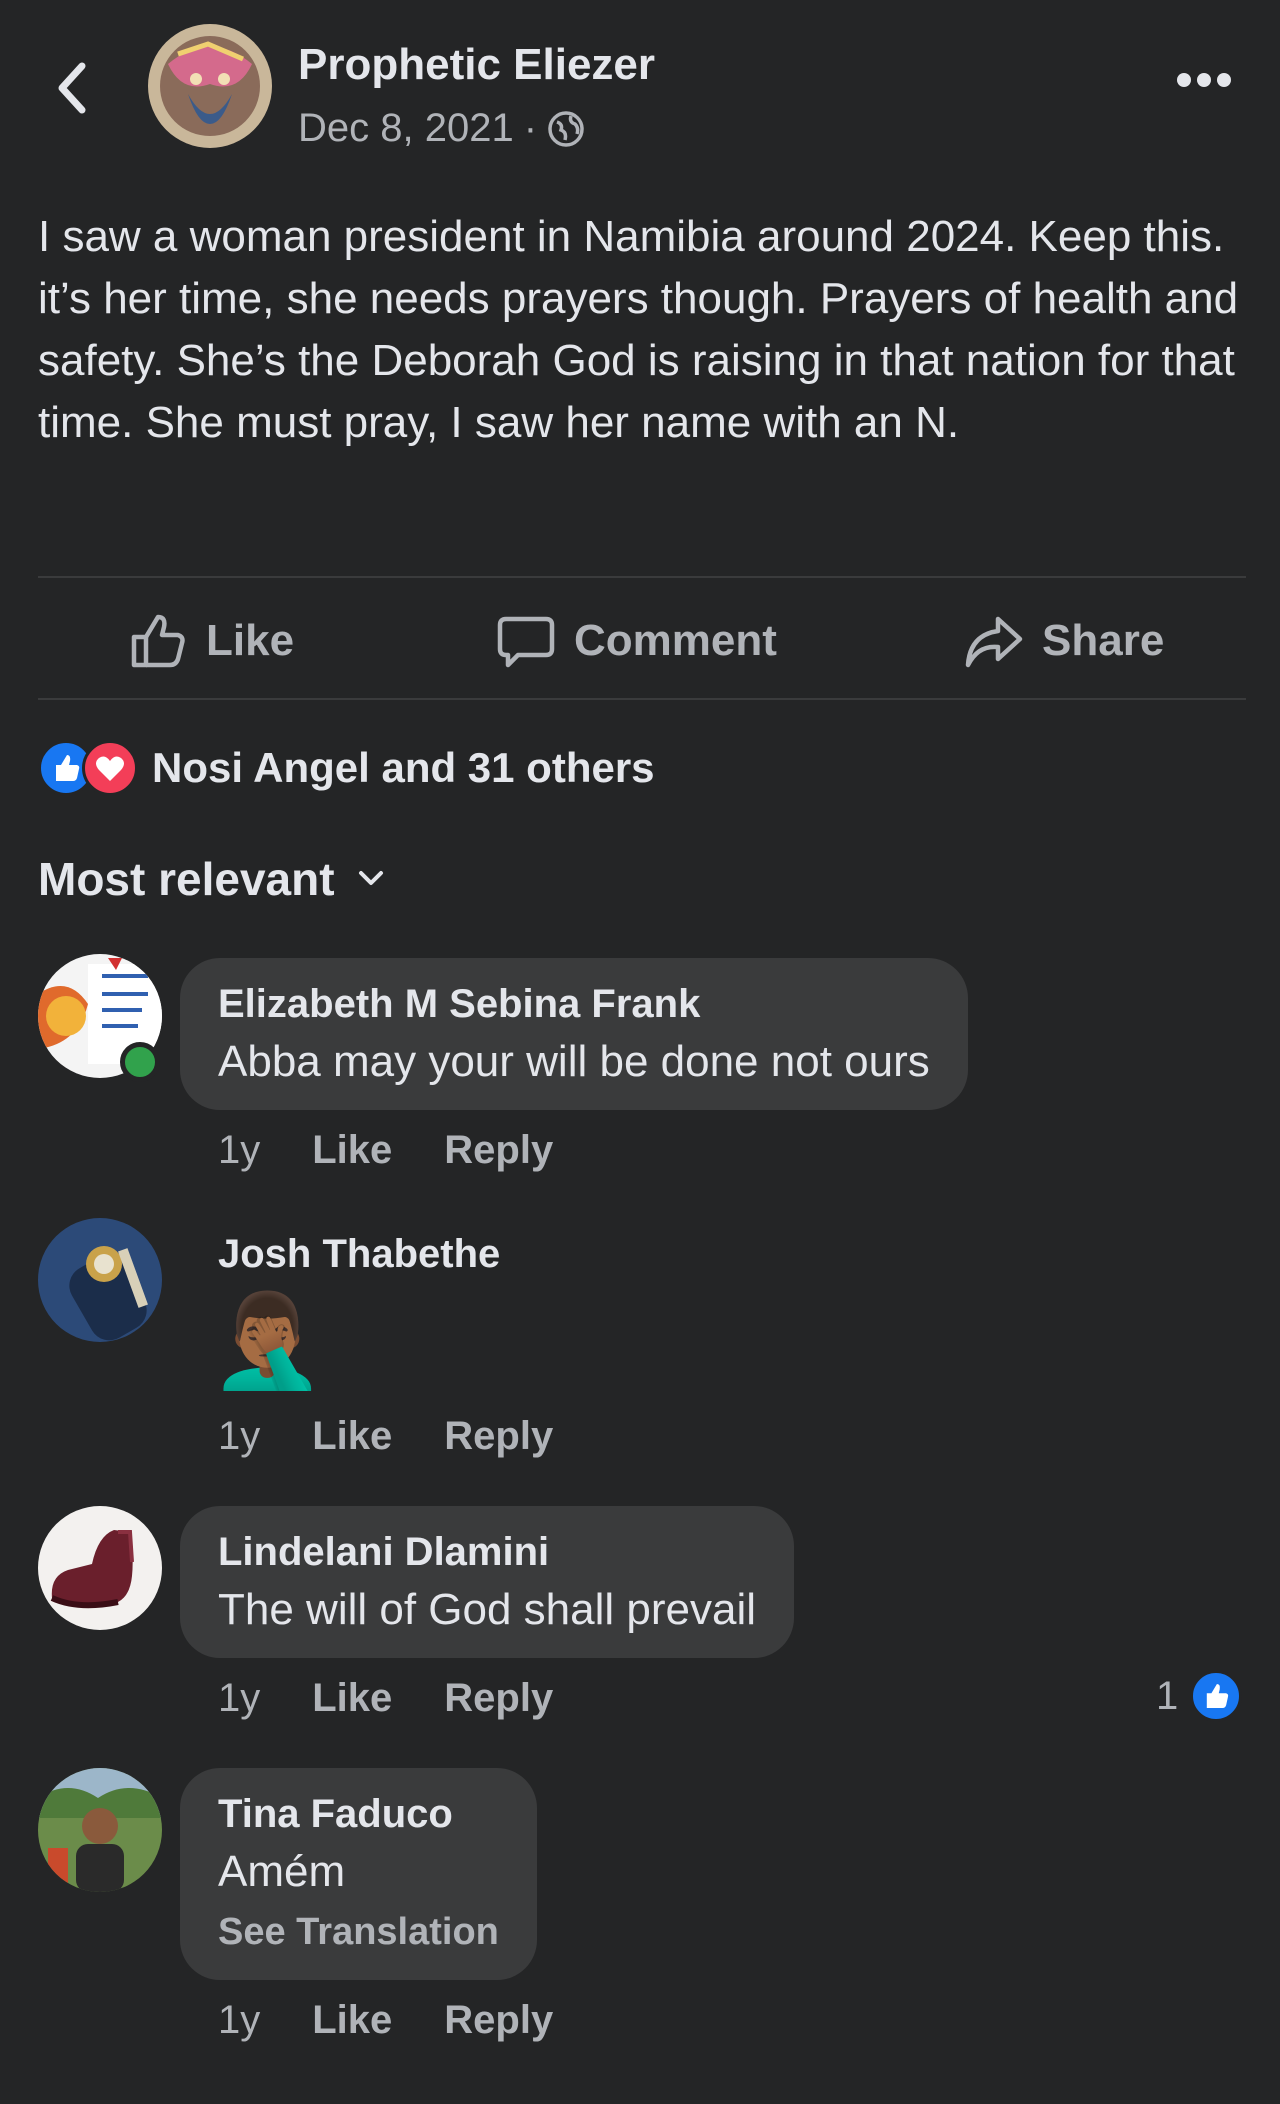  What do you see at coordinates (566, 128) in the screenshot?
I see `globe-icon` at bounding box center [566, 128].